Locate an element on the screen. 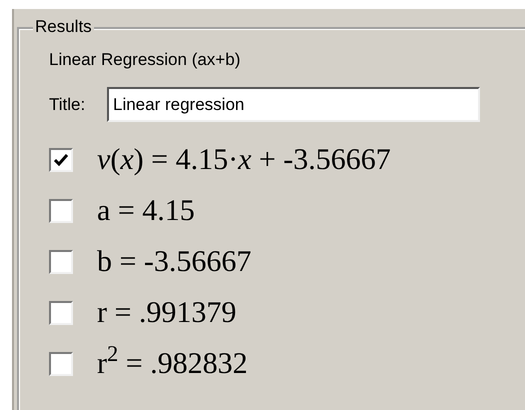 Image resolution: width=525 pixels, height=410 pixels. title-label: Title: is located at coordinates (67, 105).